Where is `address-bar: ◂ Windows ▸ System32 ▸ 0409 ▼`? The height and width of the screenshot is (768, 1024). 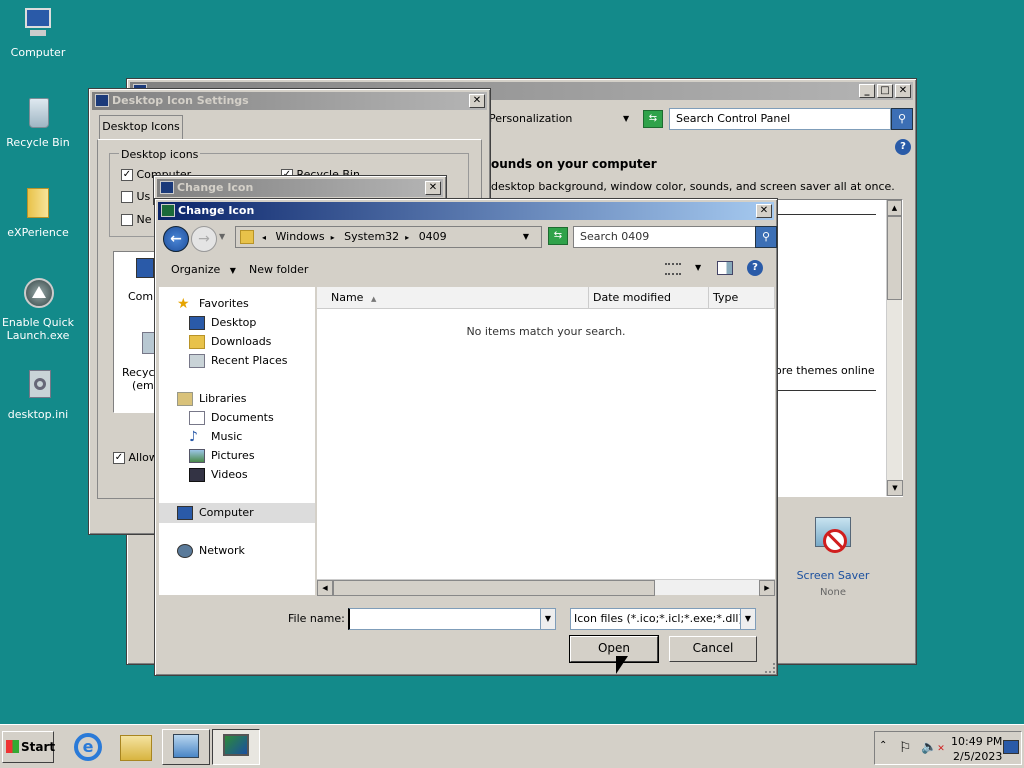 address-bar: ◂ Windows ▸ System32 ▸ 0409 ▼ is located at coordinates (388, 237).